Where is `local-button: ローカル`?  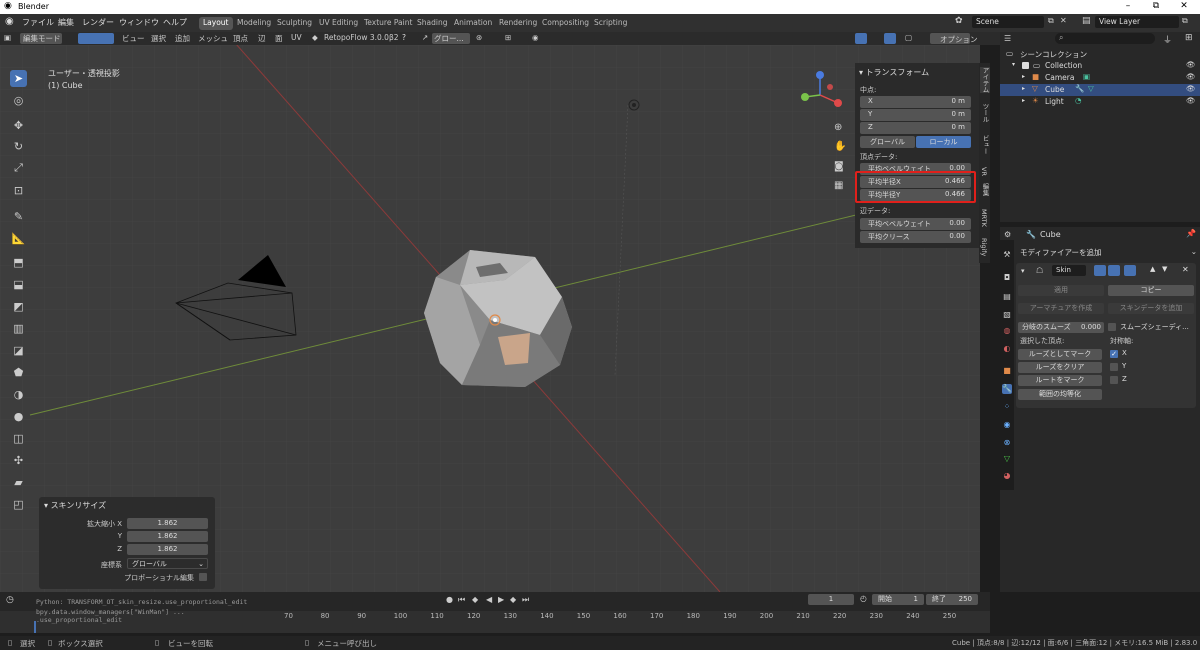 local-button: ローカル is located at coordinates (943, 142).